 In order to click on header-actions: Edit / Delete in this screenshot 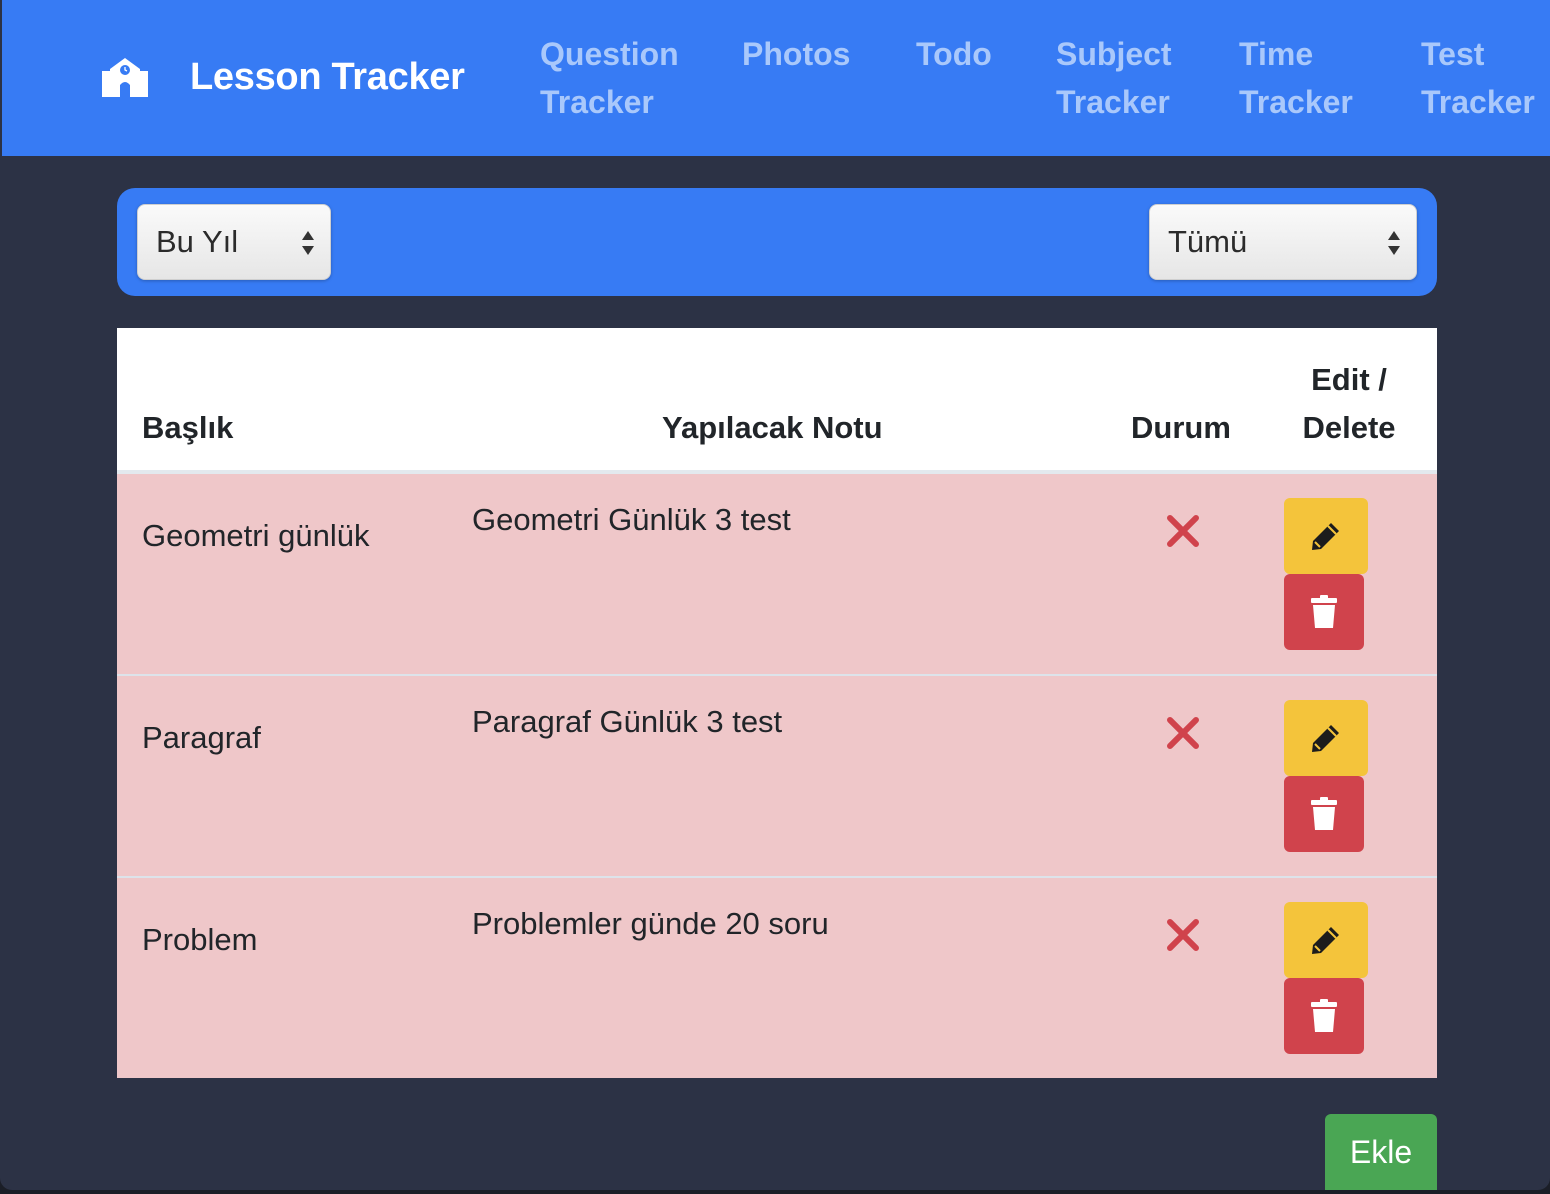, I will do `click(1349, 404)`.